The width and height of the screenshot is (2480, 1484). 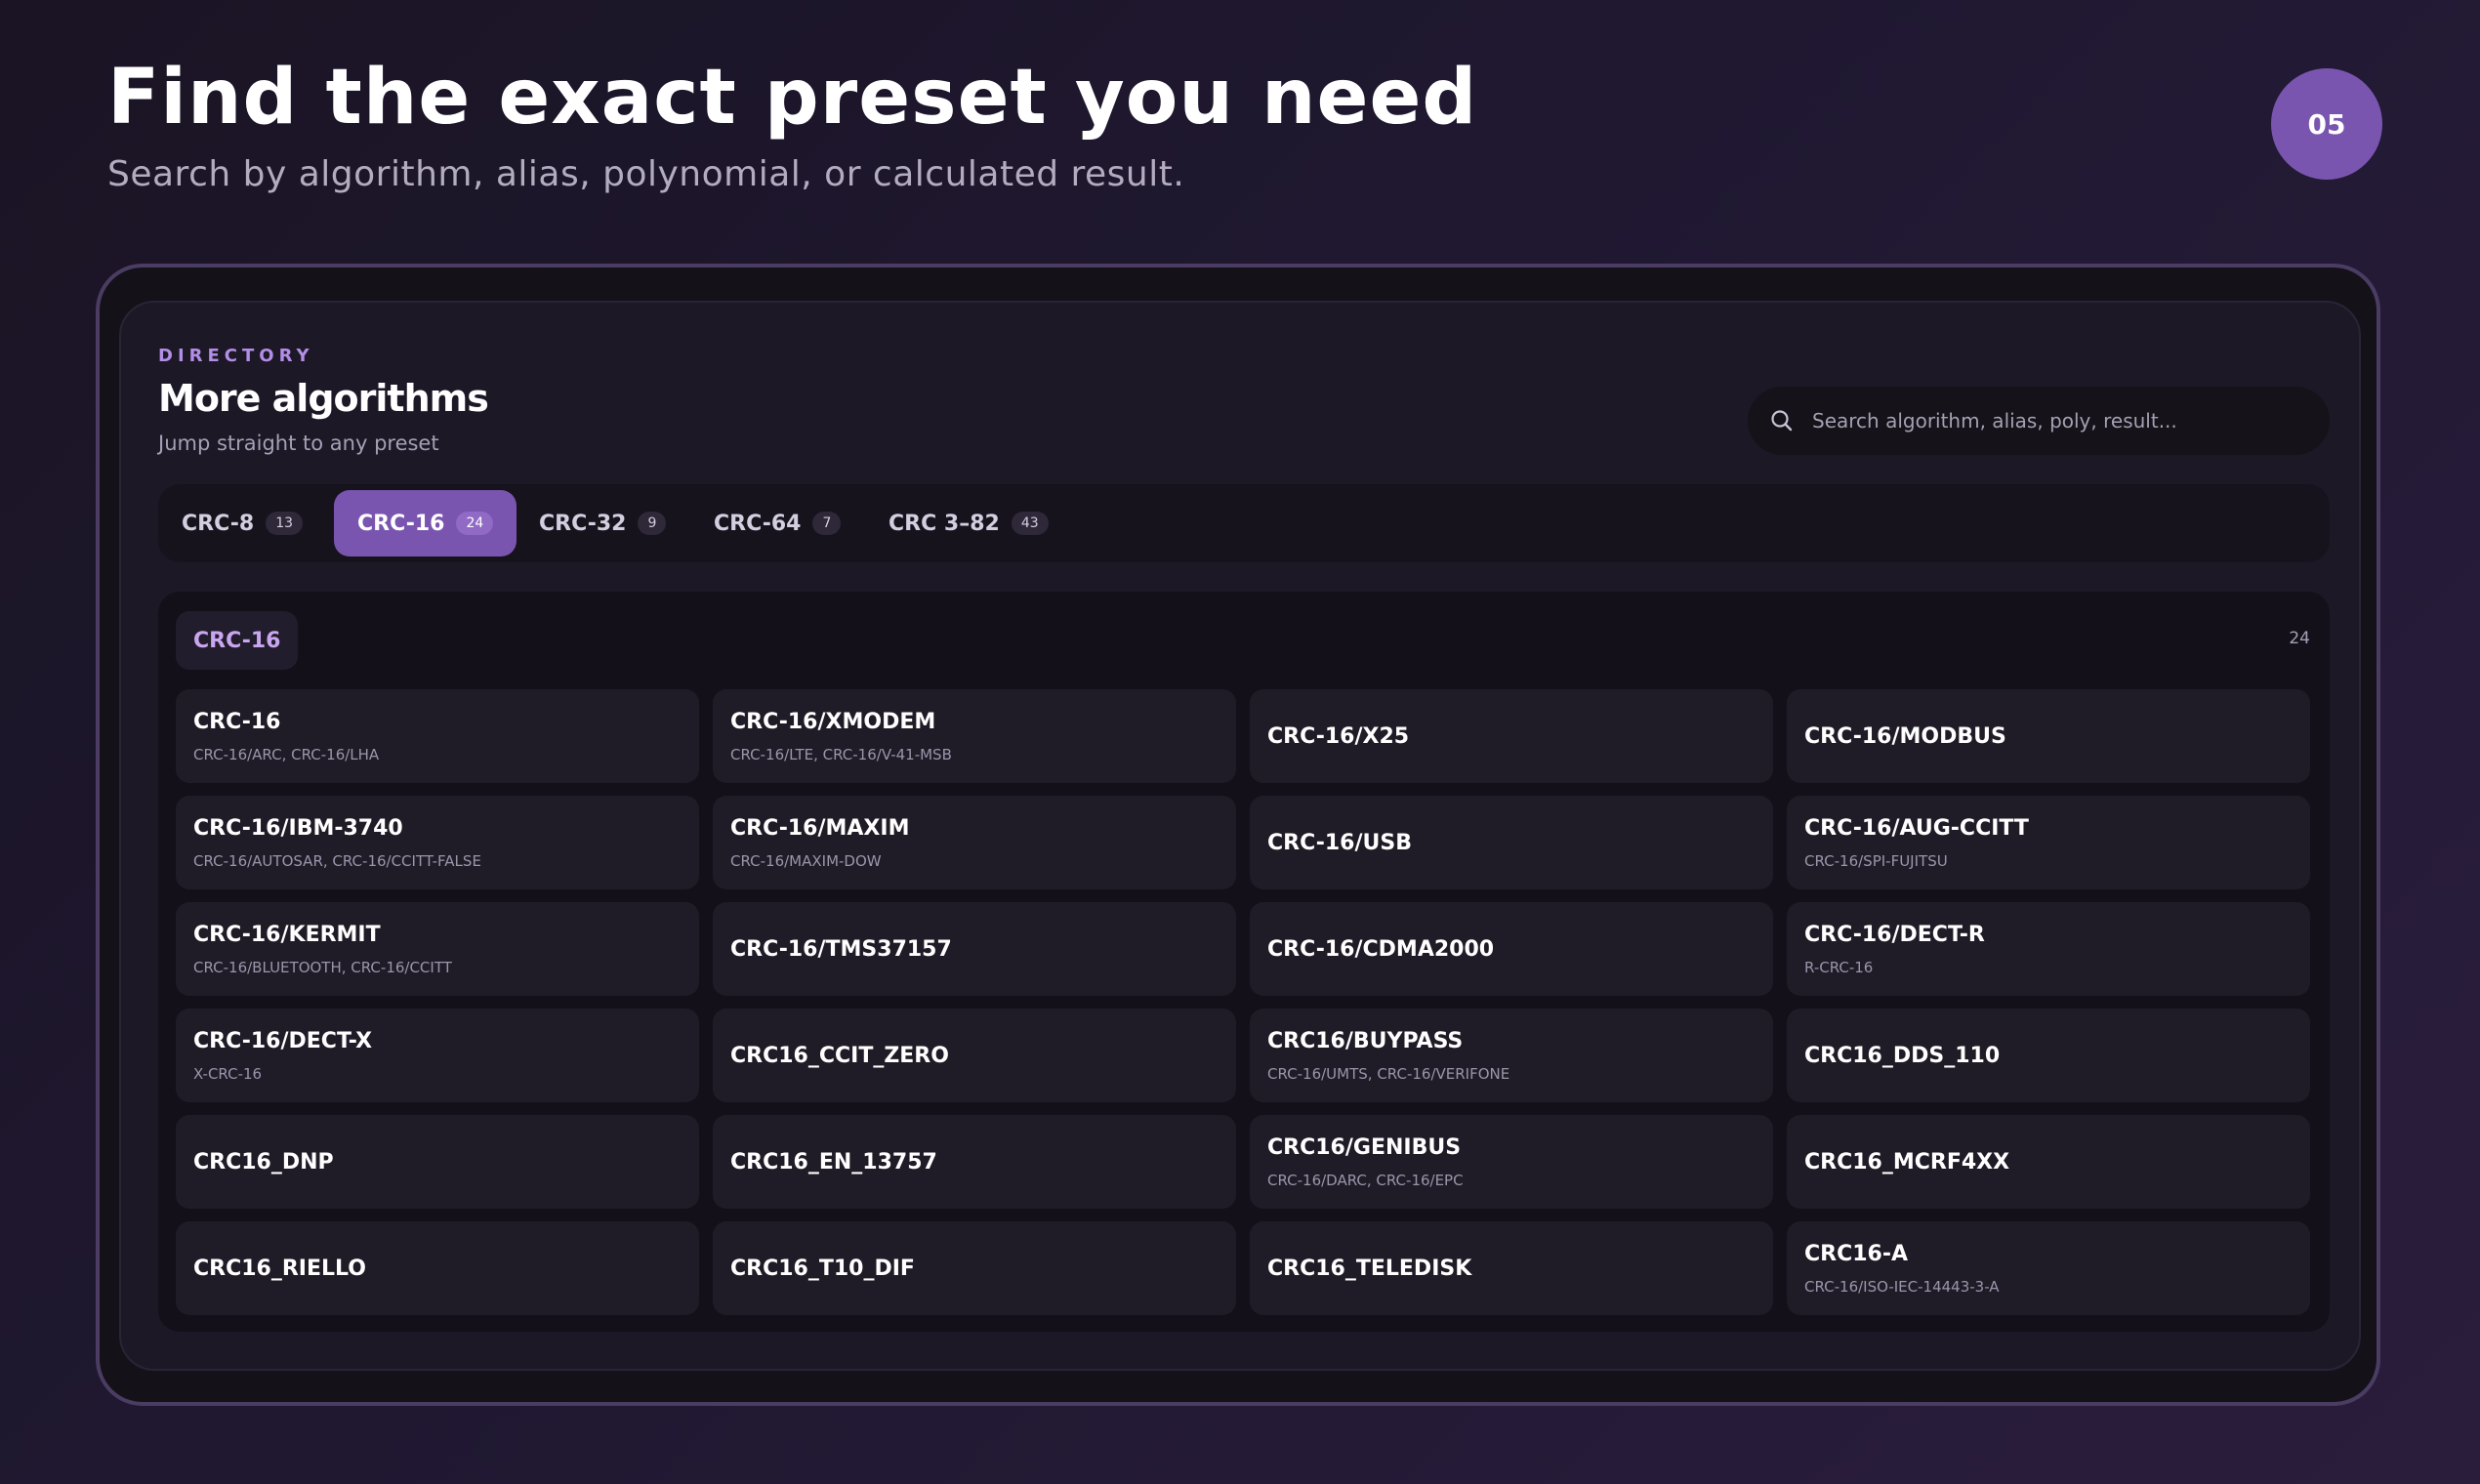 I want to click on algorithm-aliases: CRC-16/ISO-IEC-14443-3-A, so click(x=1902, y=1287).